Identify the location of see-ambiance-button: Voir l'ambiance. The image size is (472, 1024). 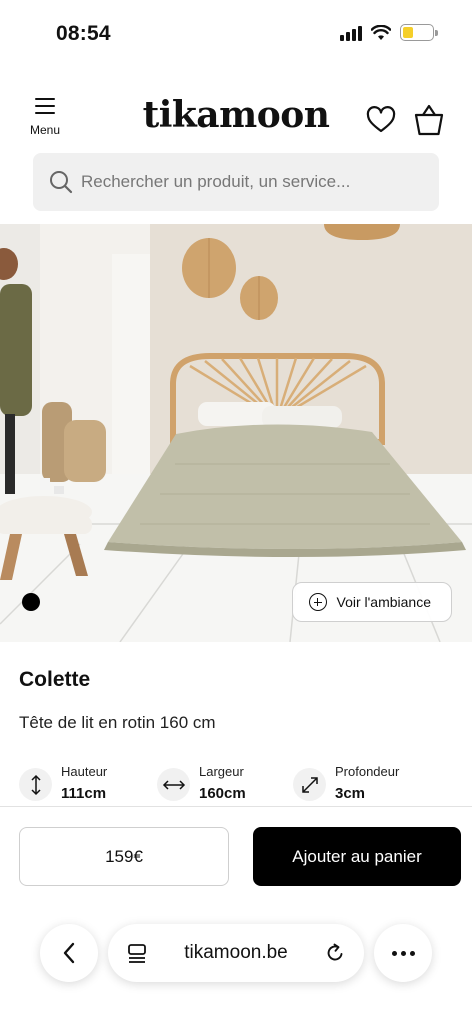
(371, 602).